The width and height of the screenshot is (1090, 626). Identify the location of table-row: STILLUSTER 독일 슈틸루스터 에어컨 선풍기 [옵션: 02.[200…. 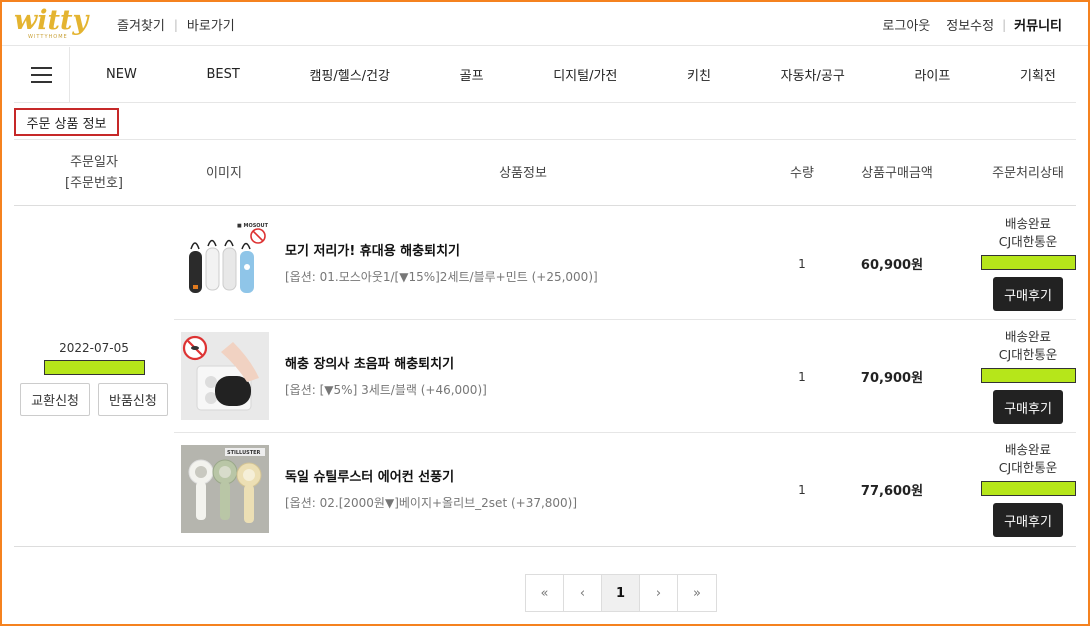
(625, 489).